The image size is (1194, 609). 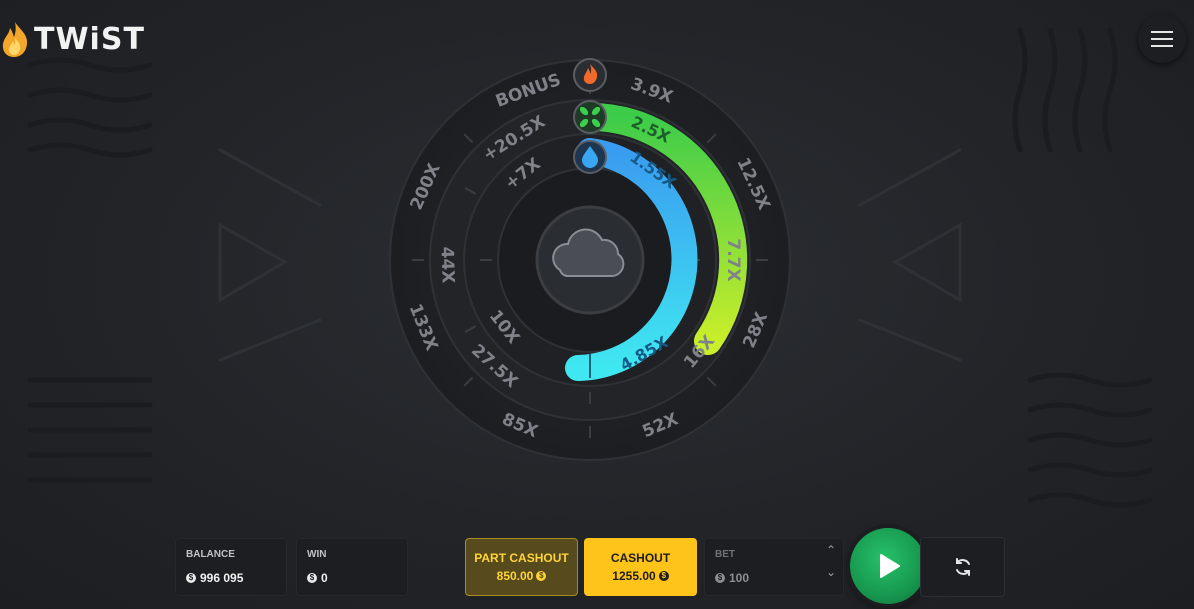 I want to click on water-badge, so click(x=590, y=157).